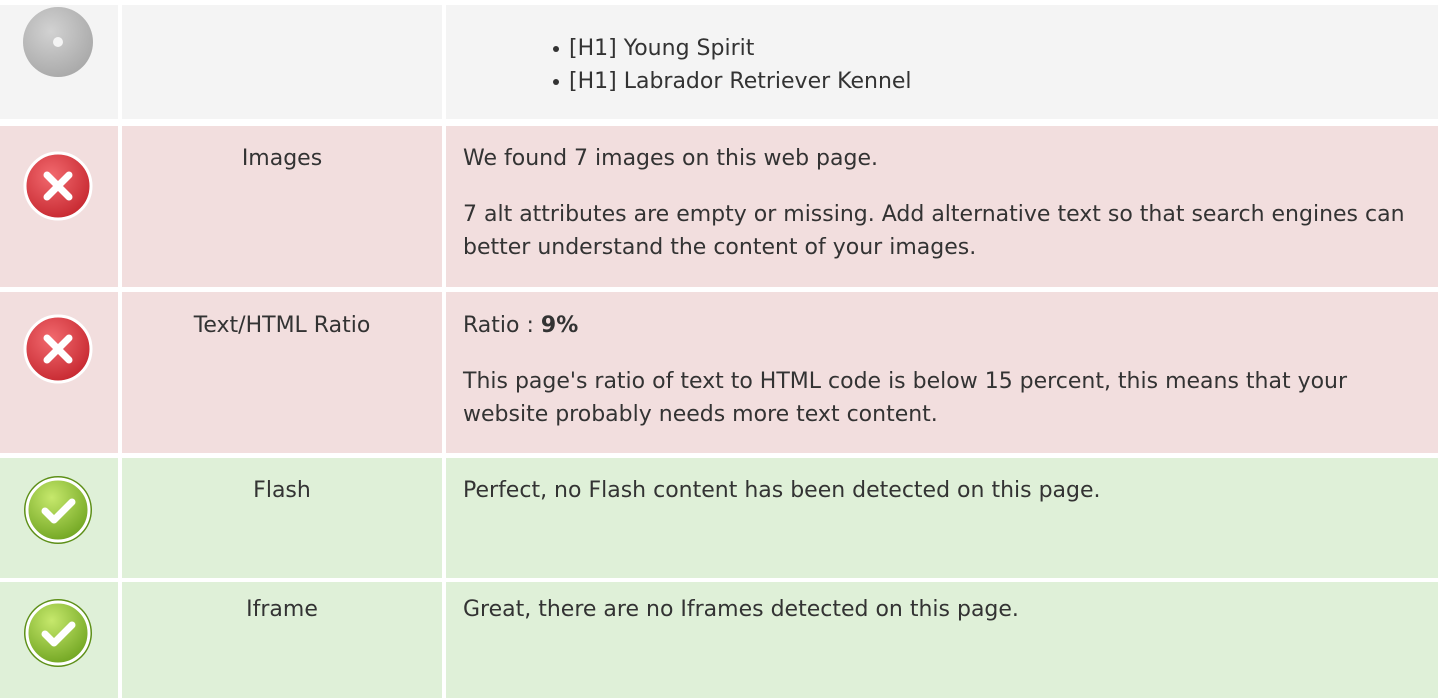  I want to click on ratio-value: 9%, so click(559, 325).